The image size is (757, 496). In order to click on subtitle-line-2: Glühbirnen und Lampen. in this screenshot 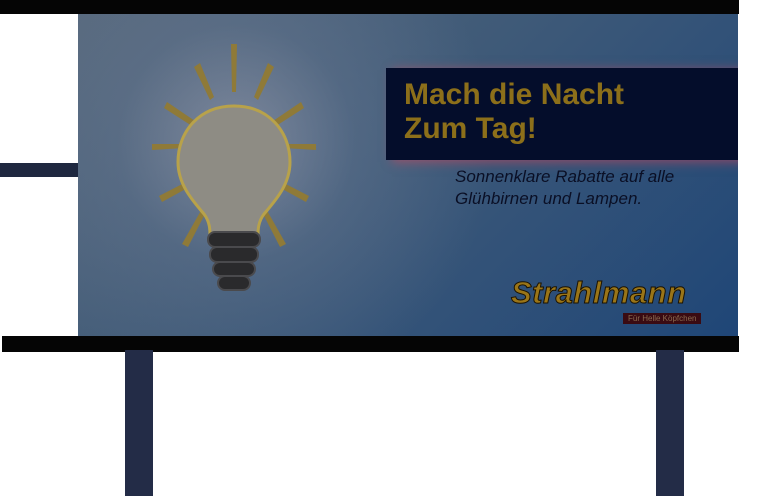, I will do `click(549, 198)`.